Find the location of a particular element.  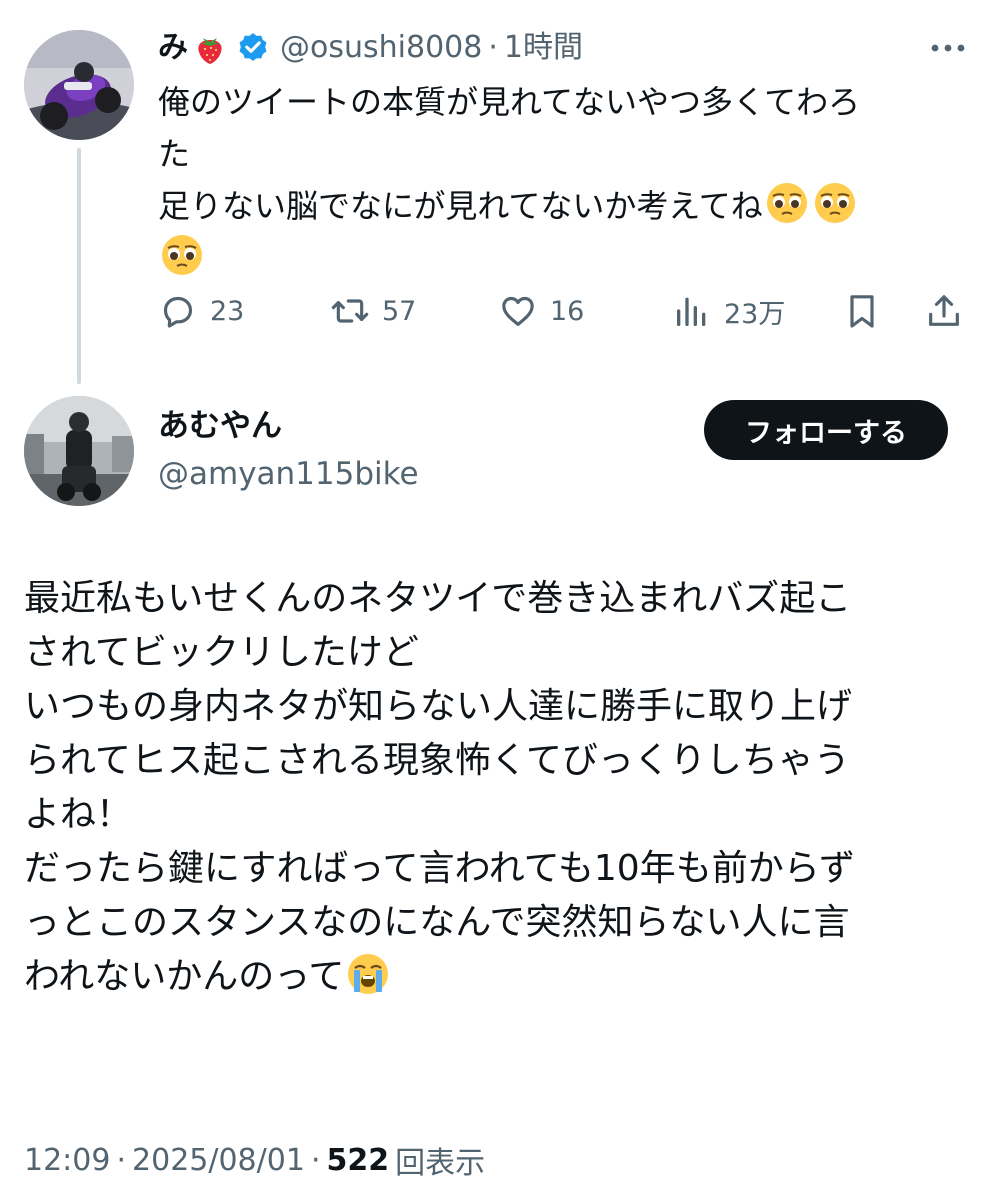

tweet-view-count: 522 is located at coordinates (358, 1160).